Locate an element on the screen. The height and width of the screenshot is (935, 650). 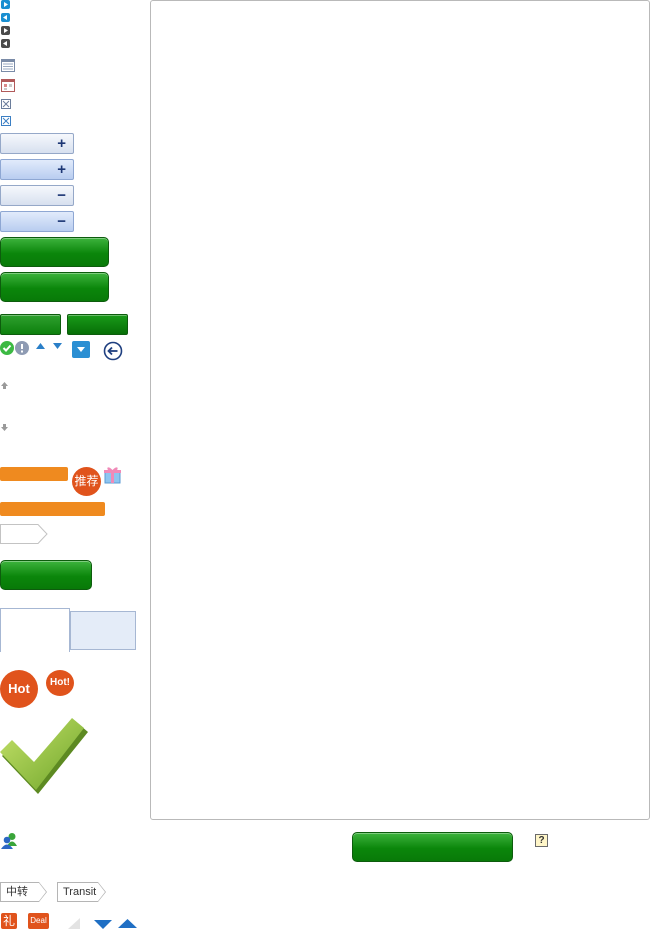
green-button-medium is located at coordinates (46, 575).